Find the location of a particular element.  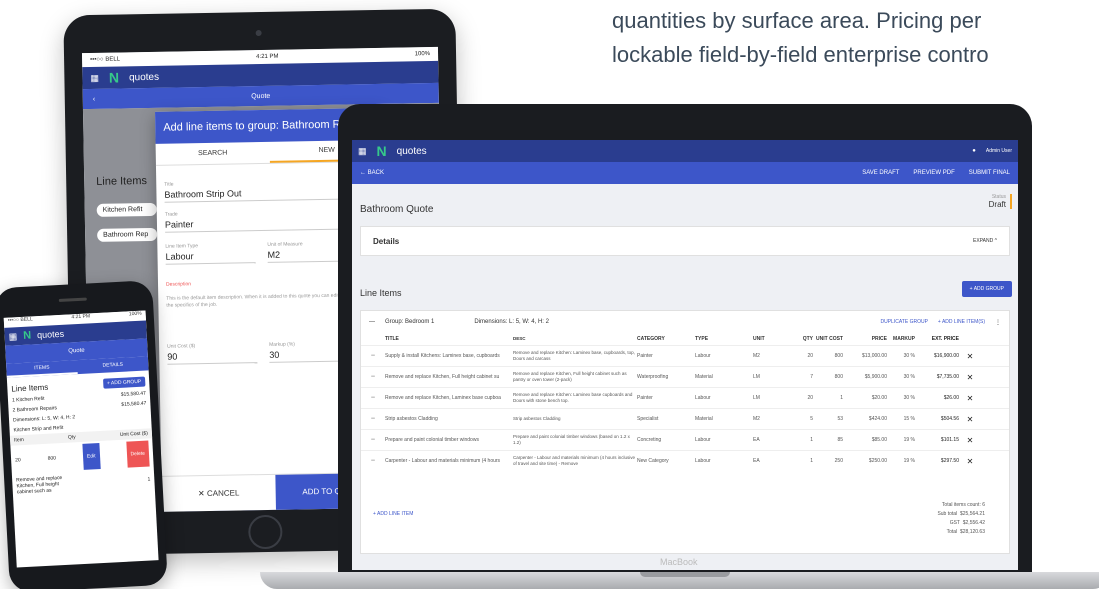

more-vert-icon: ⋮ is located at coordinates (998, 322).